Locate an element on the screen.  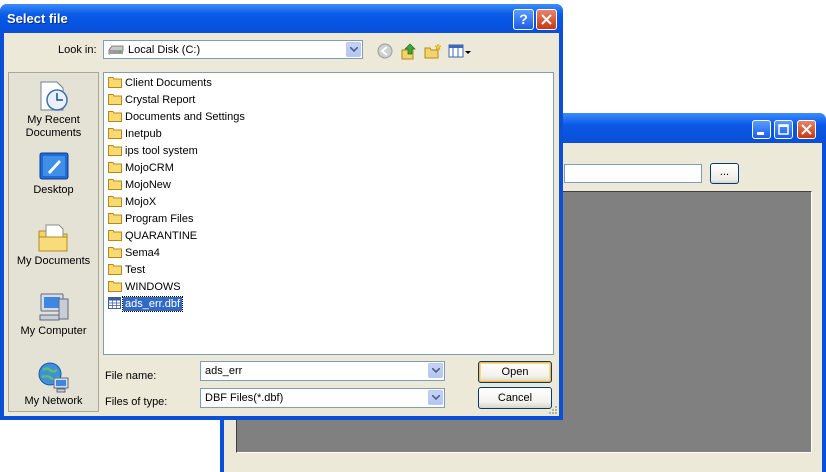
dialog-close-button is located at coordinates (546, 19).